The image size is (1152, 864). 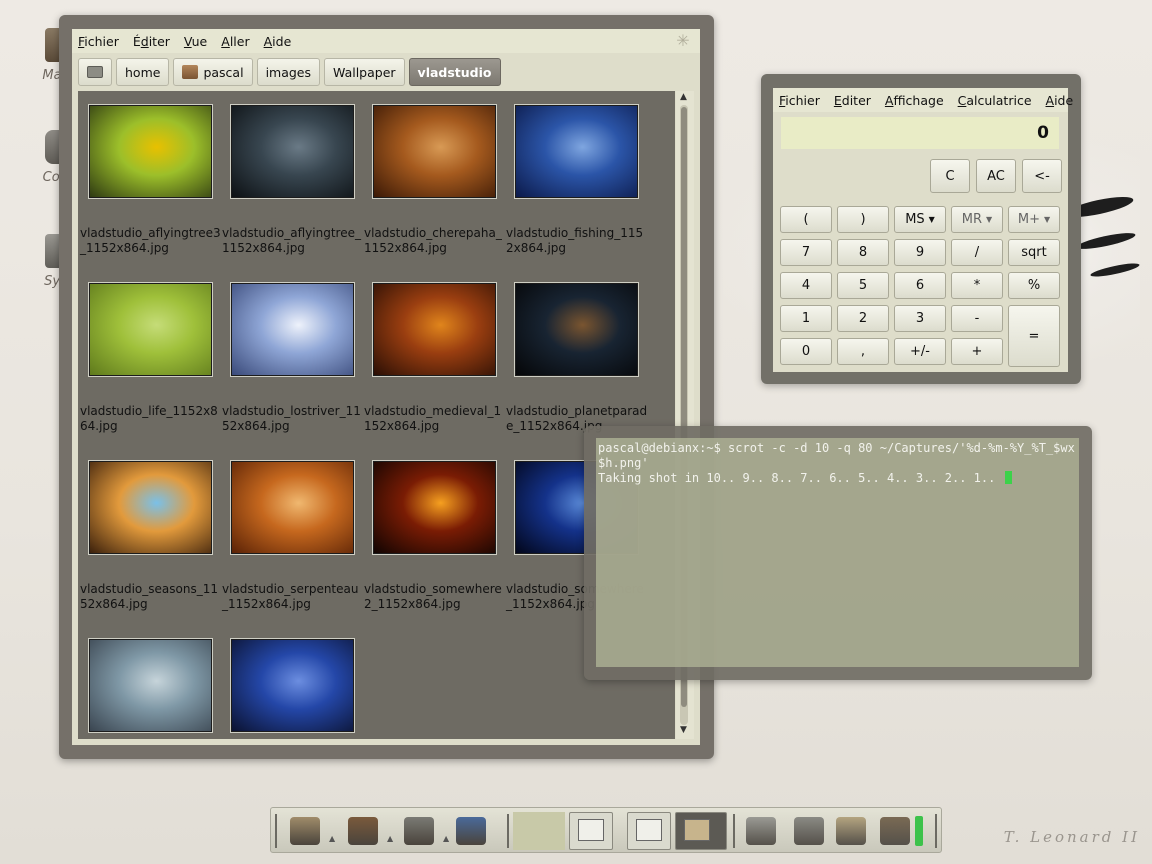 I want to click on calc-button: 7, so click(x=806, y=252).